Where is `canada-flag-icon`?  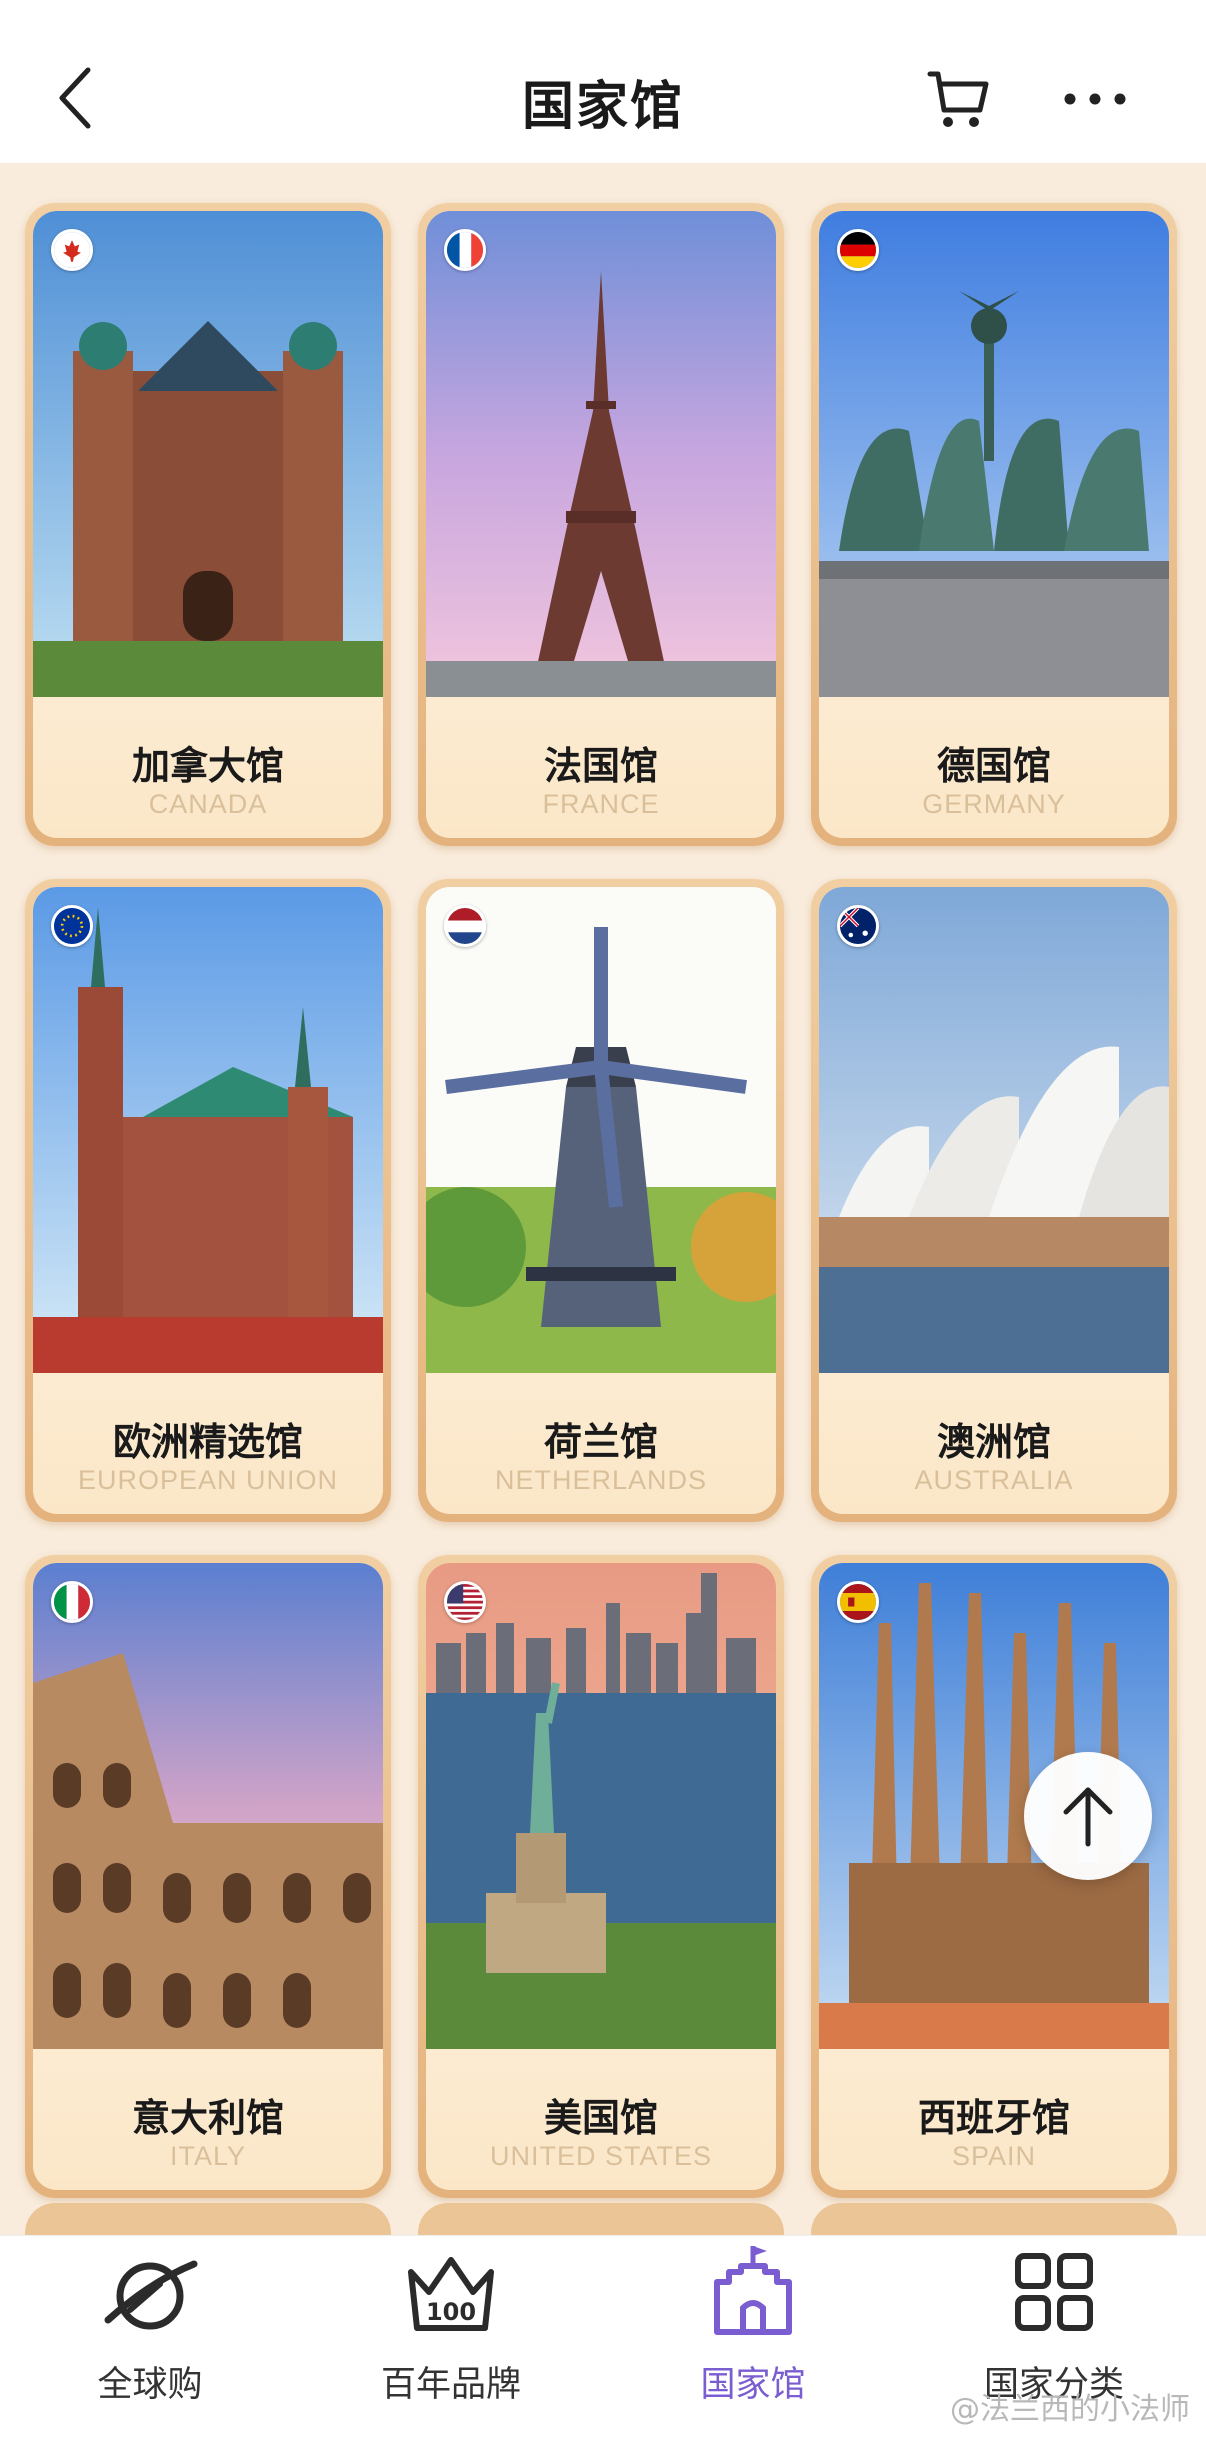 canada-flag-icon is located at coordinates (72, 250).